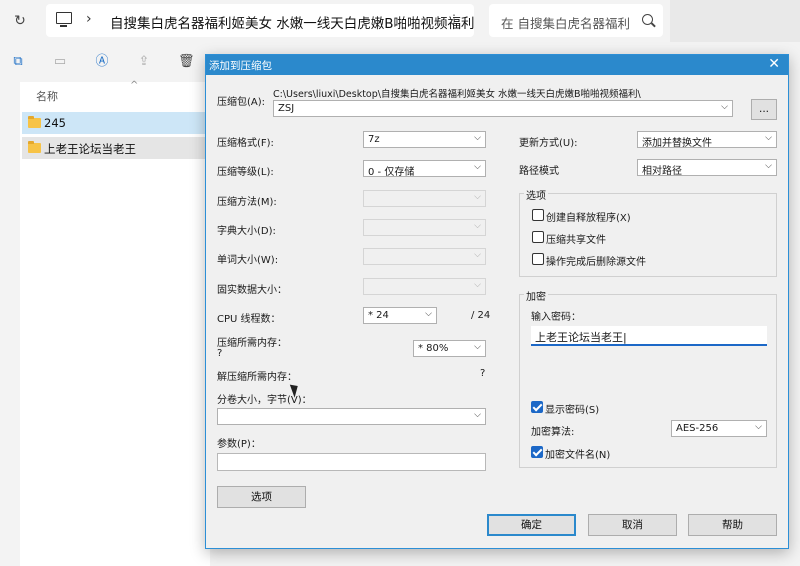 The height and width of the screenshot is (566, 800). What do you see at coordinates (649, 336) in the screenshot?
I see `password-input: 上老王论坛当老王|` at bounding box center [649, 336].